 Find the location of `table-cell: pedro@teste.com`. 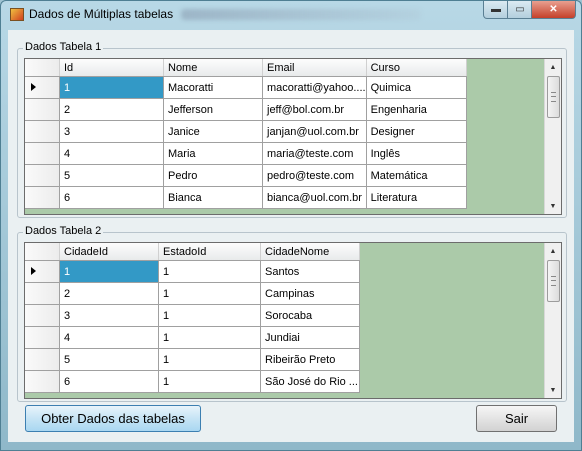

table-cell: pedro@teste.com is located at coordinates (314, 175).